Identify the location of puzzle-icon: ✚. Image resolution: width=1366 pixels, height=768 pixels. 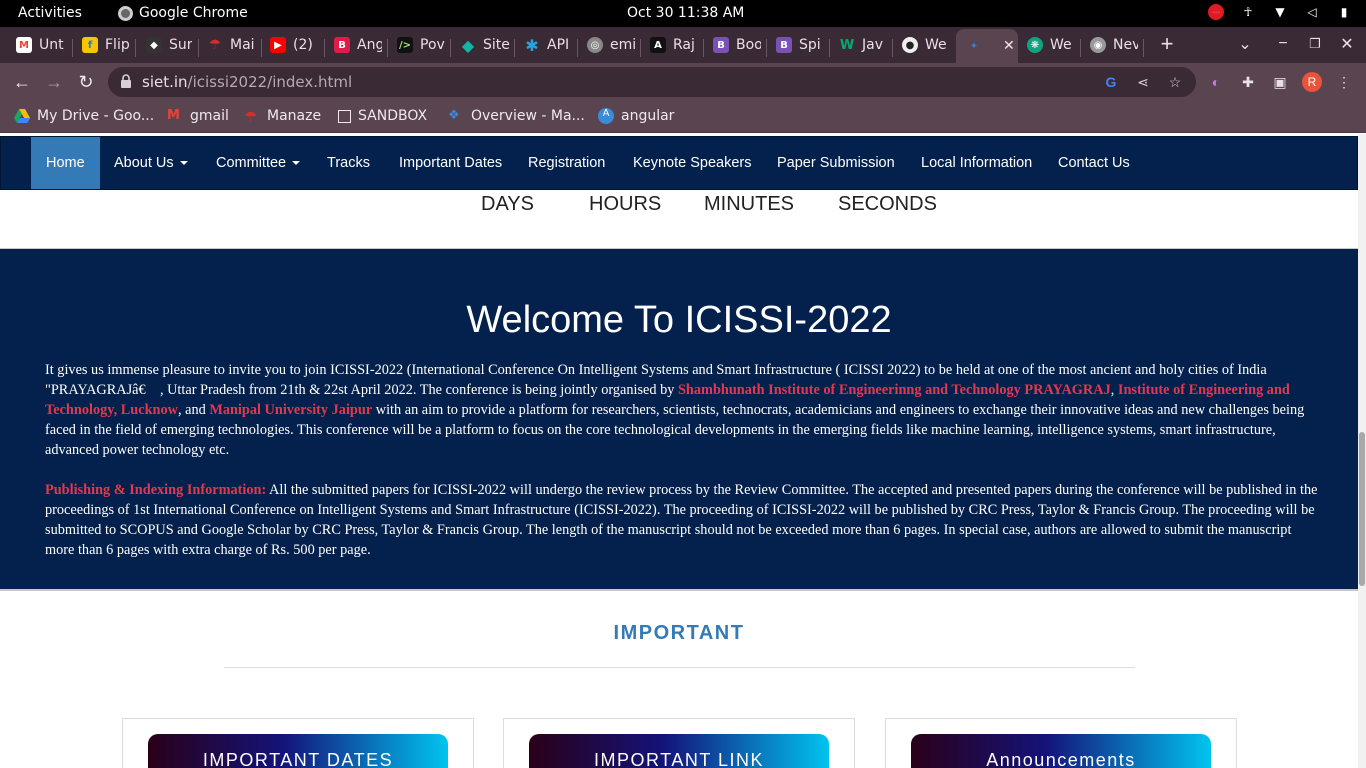
(1248, 82).